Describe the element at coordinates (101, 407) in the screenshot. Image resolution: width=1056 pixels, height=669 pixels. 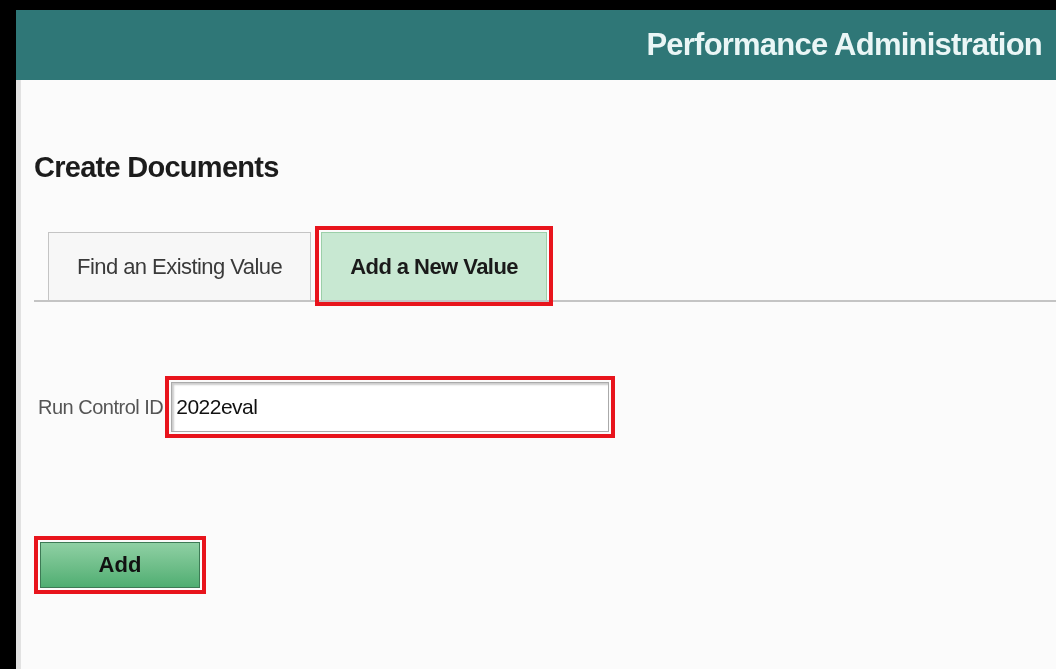
I see `field-label: Run Control ID` at that location.